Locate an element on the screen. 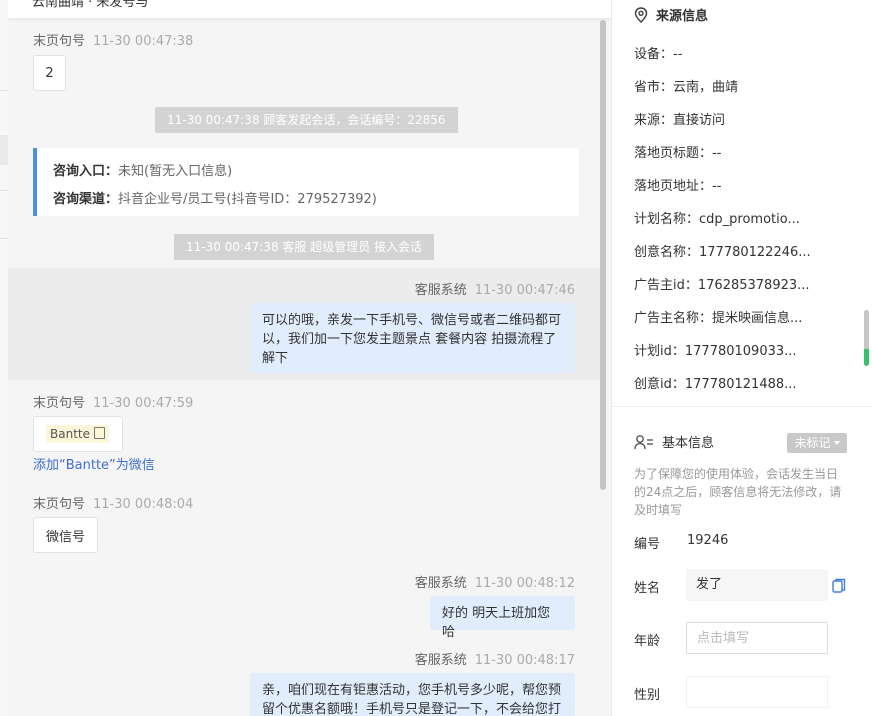 The height and width of the screenshot is (716, 872). consult-channel-value: 抖音企业号/员工号(抖音号ID：279527392) is located at coordinates (247, 199).